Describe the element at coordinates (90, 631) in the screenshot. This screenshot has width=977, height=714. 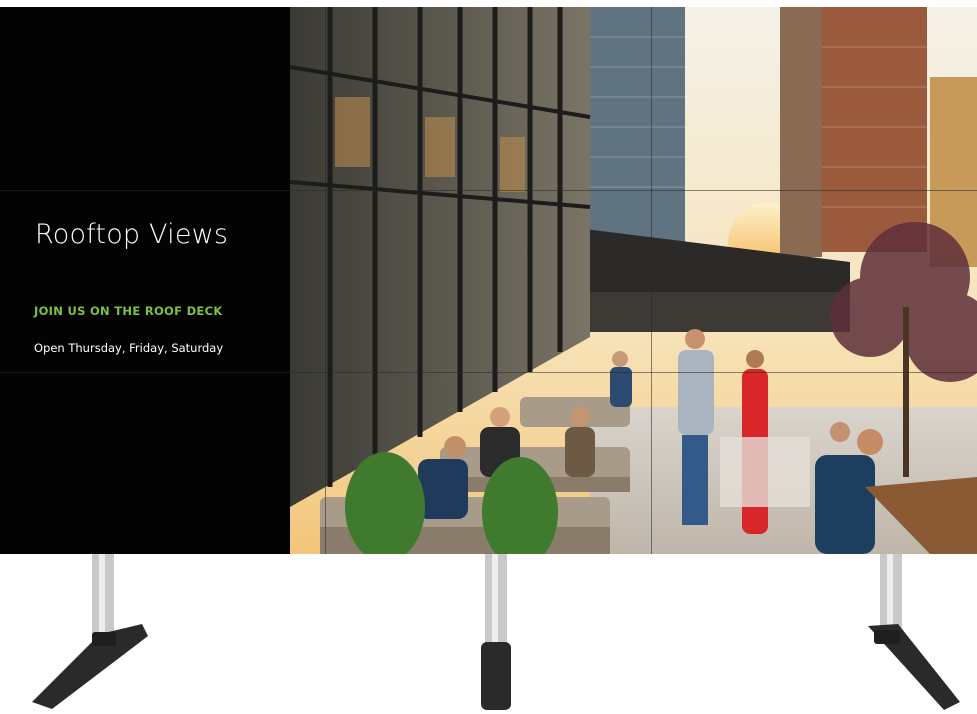
I see `floor-stand-left` at that location.